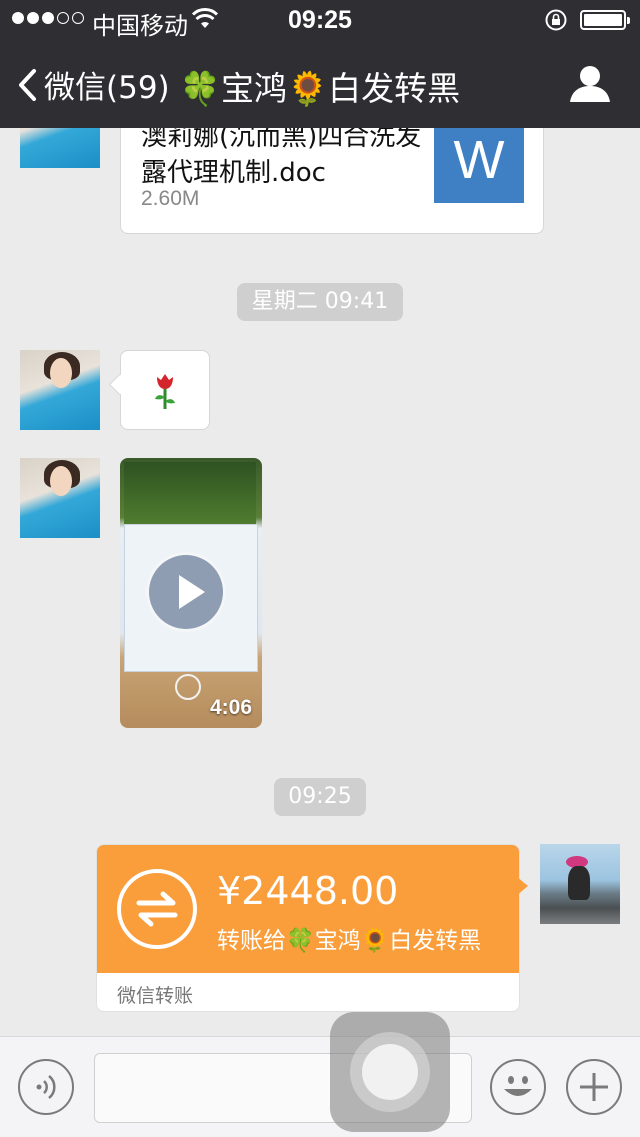 The height and width of the screenshot is (1137, 640). What do you see at coordinates (320, 302) in the screenshot?
I see `time-divider: 星期二 09:41` at bounding box center [320, 302].